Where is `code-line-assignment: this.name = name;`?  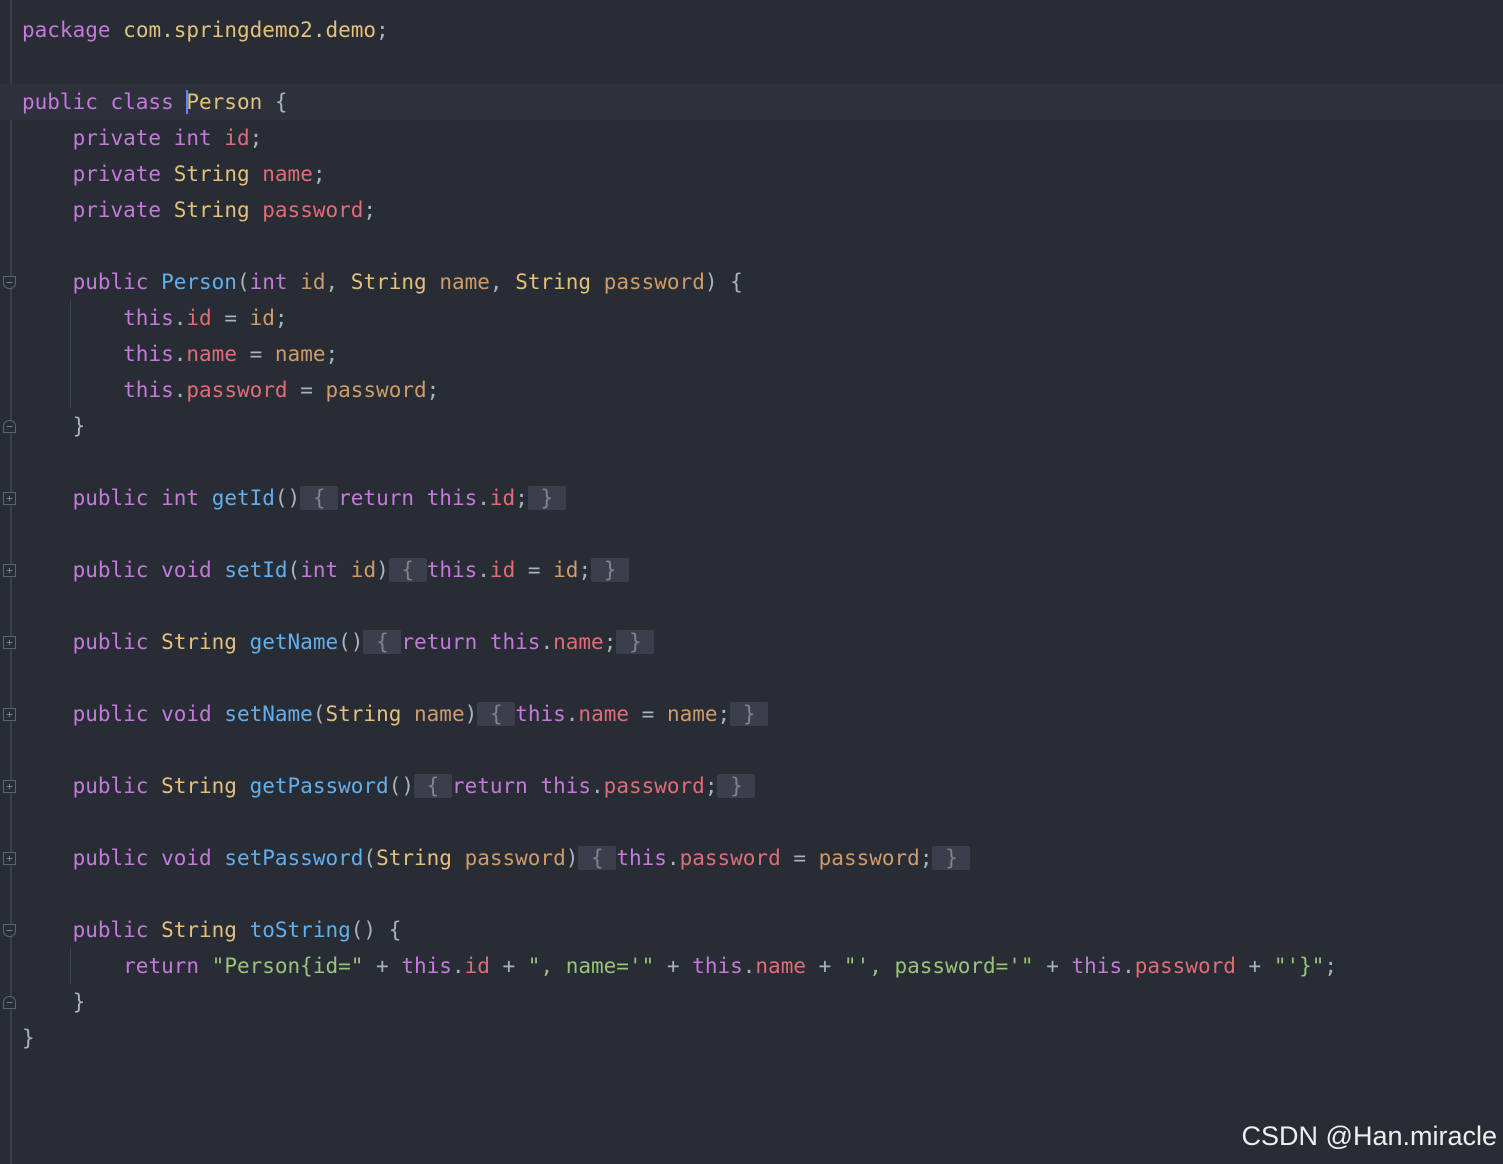
code-line-assignment: this.name = name; is located at coordinates (762, 354).